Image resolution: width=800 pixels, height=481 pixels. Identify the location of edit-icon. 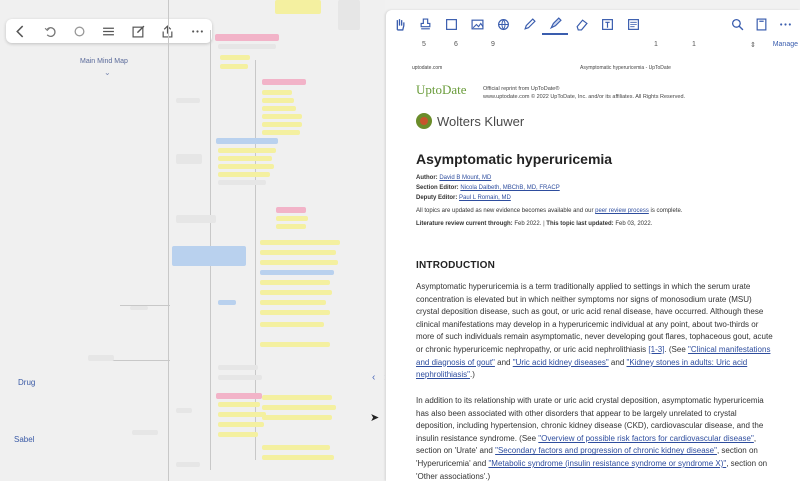
(138, 31).